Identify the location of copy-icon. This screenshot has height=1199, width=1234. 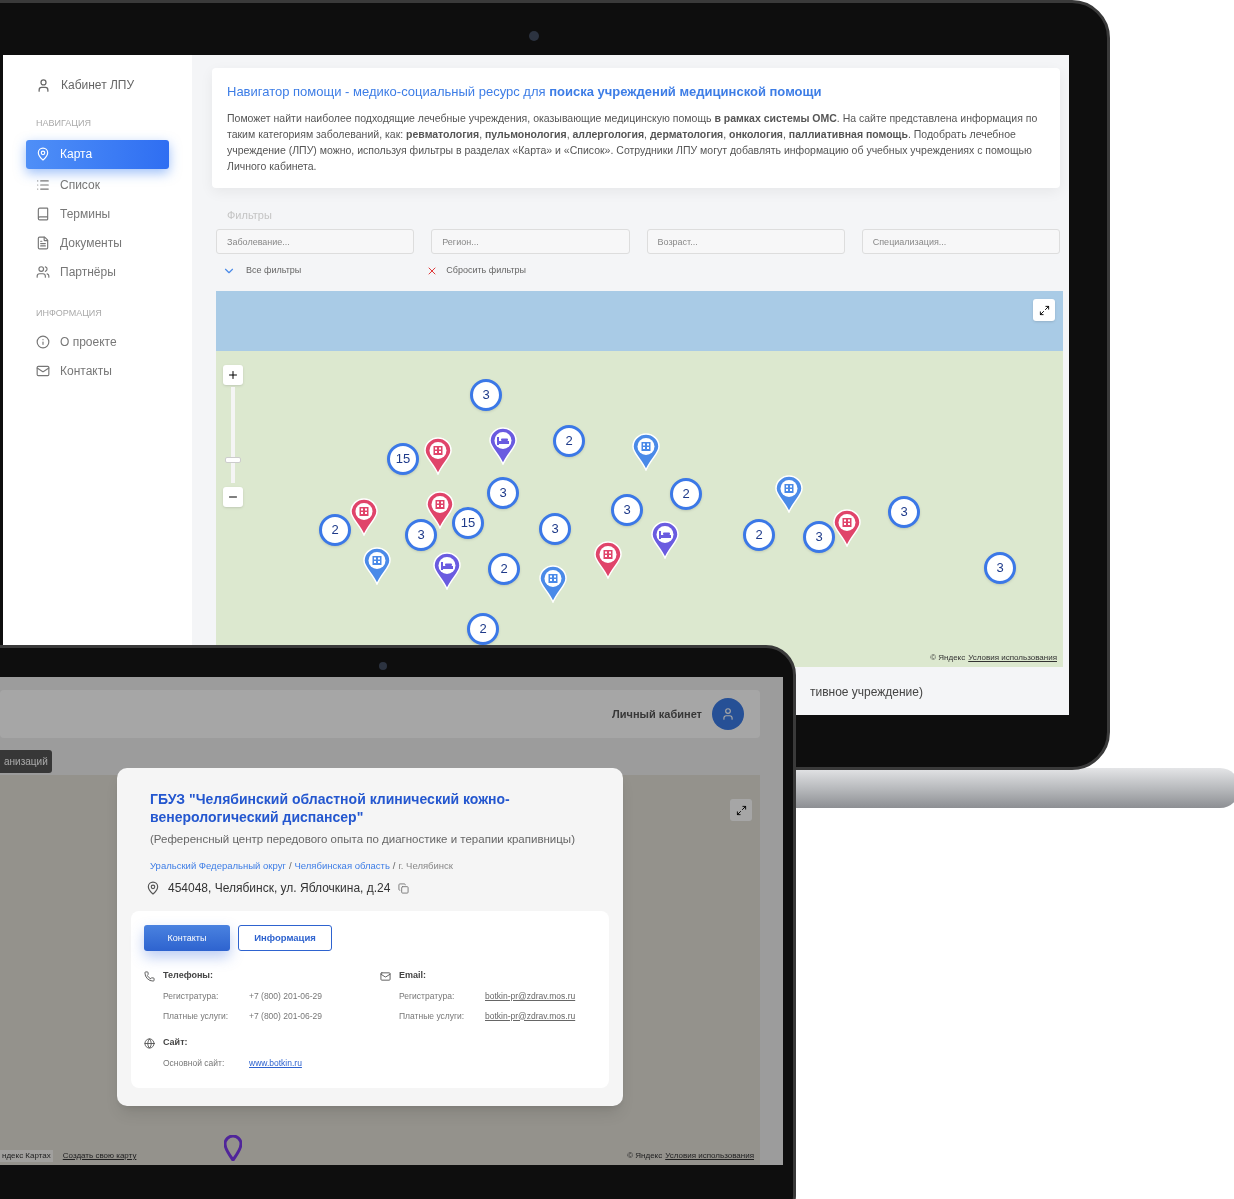
(404, 888).